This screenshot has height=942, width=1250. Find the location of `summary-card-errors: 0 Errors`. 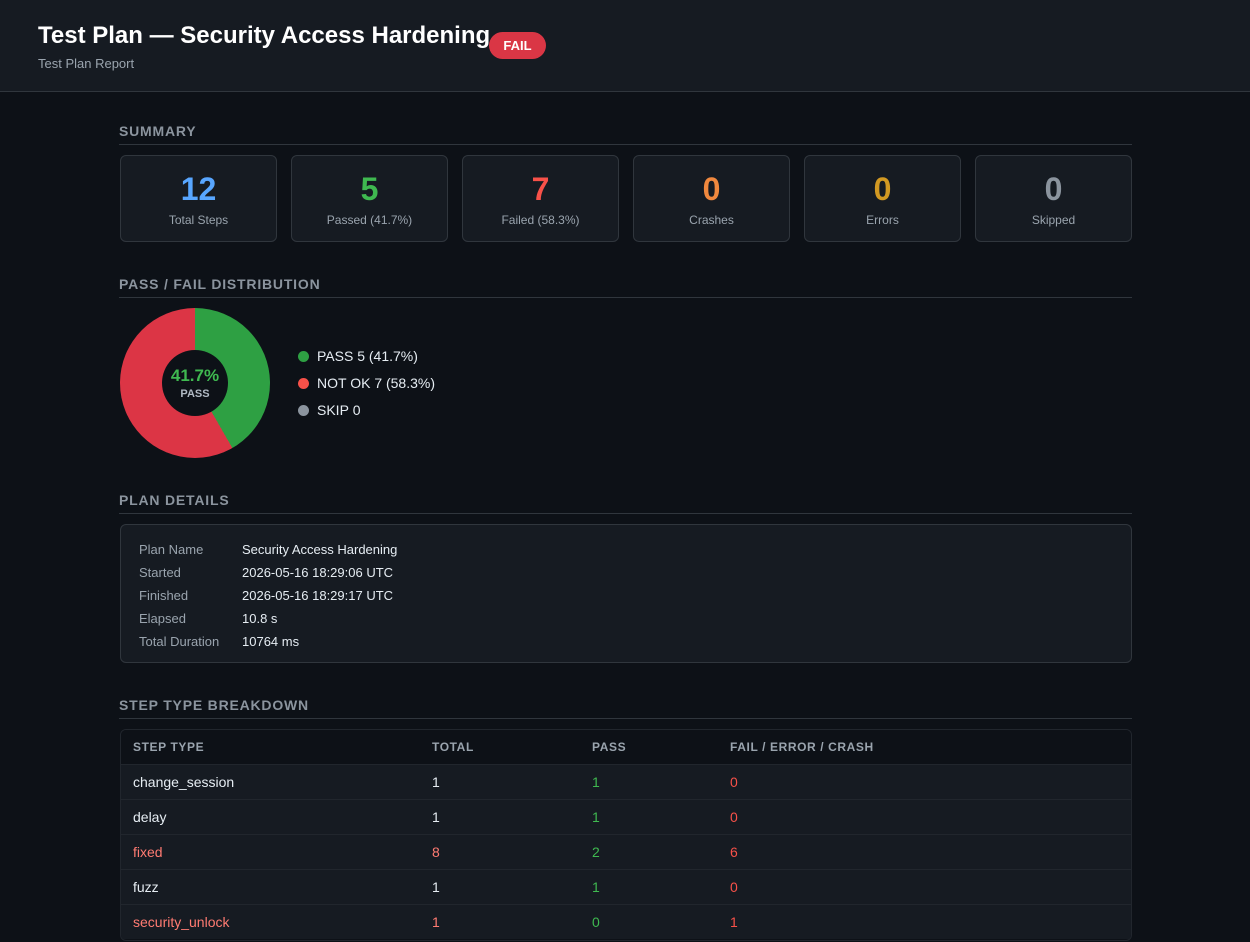

summary-card-errors: 0 Errors is located at coordinates (882, 198).